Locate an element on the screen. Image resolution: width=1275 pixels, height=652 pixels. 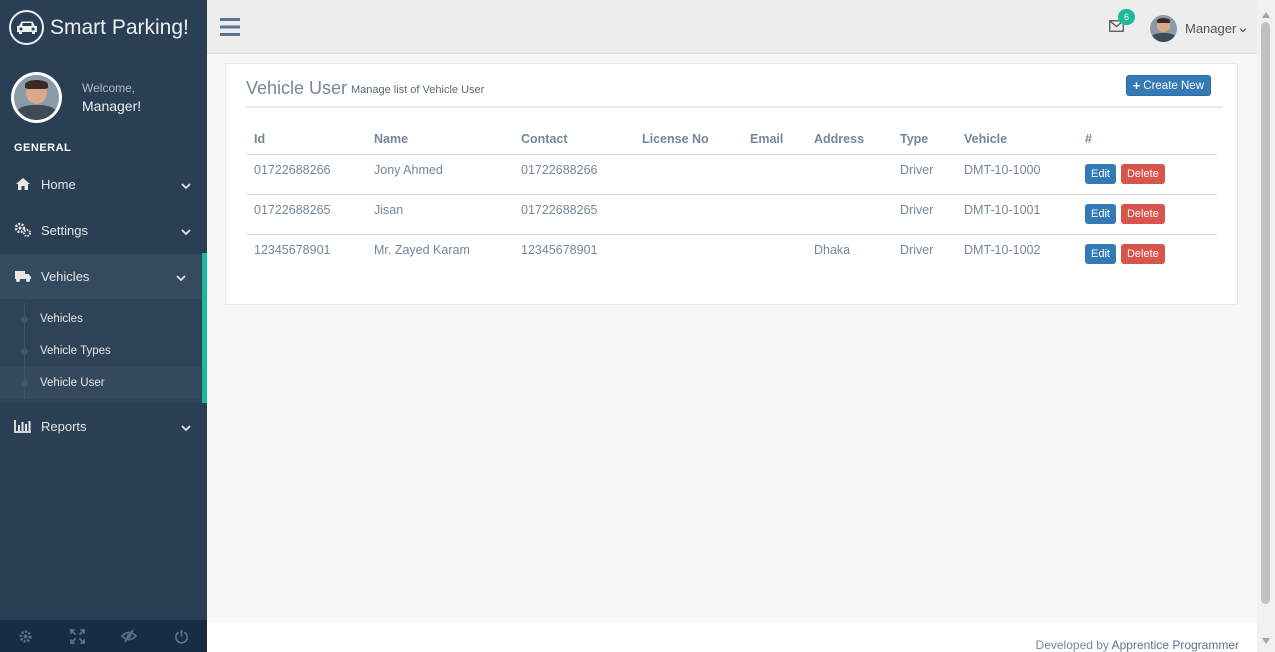
mail-count-badge: 6 is located at coordinates (1126, 17).